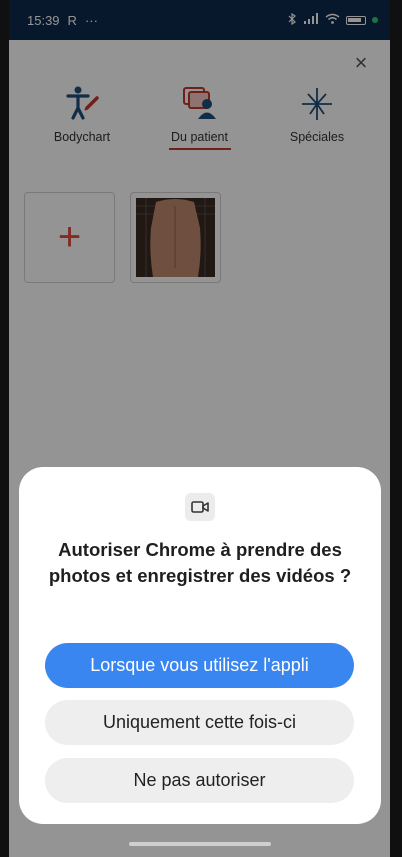 This screenshot has width=402, height=857. What do you see at coordinates (199, 665) in the screenshot?
I see `allow-while-using-button: Lorsque vous utilisez l'appli` at bounding box center [199, 665].